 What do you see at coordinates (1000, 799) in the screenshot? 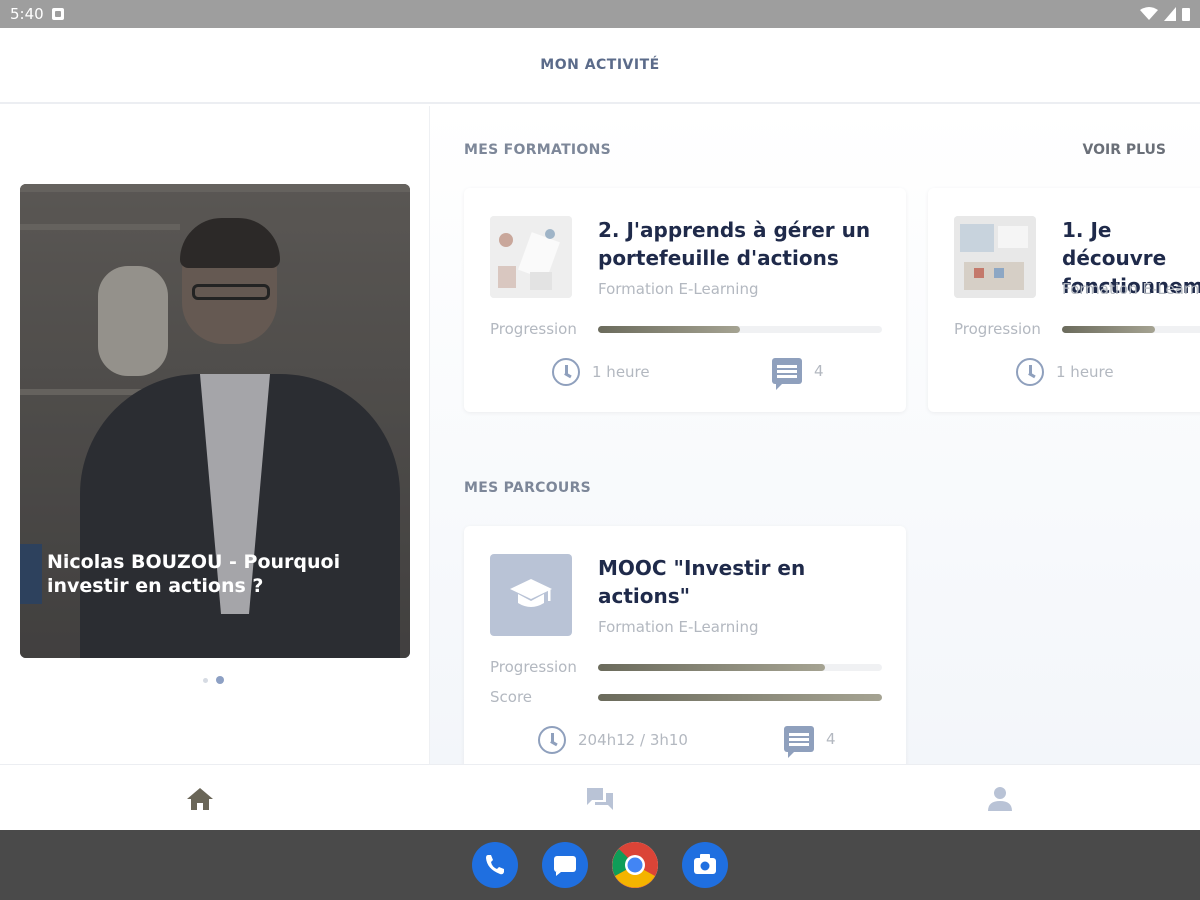
I see `nav-profile-icon` at bounding box center [1000, 799].